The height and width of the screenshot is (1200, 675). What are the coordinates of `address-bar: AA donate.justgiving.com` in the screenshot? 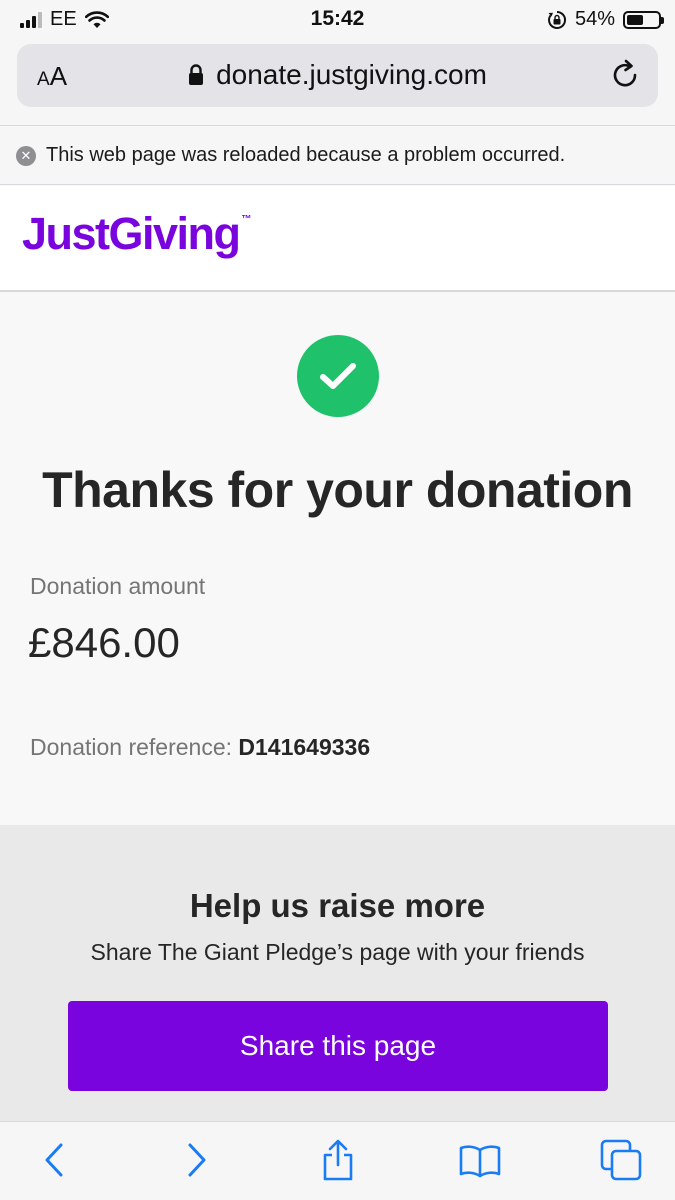 It's located at (337, 75).